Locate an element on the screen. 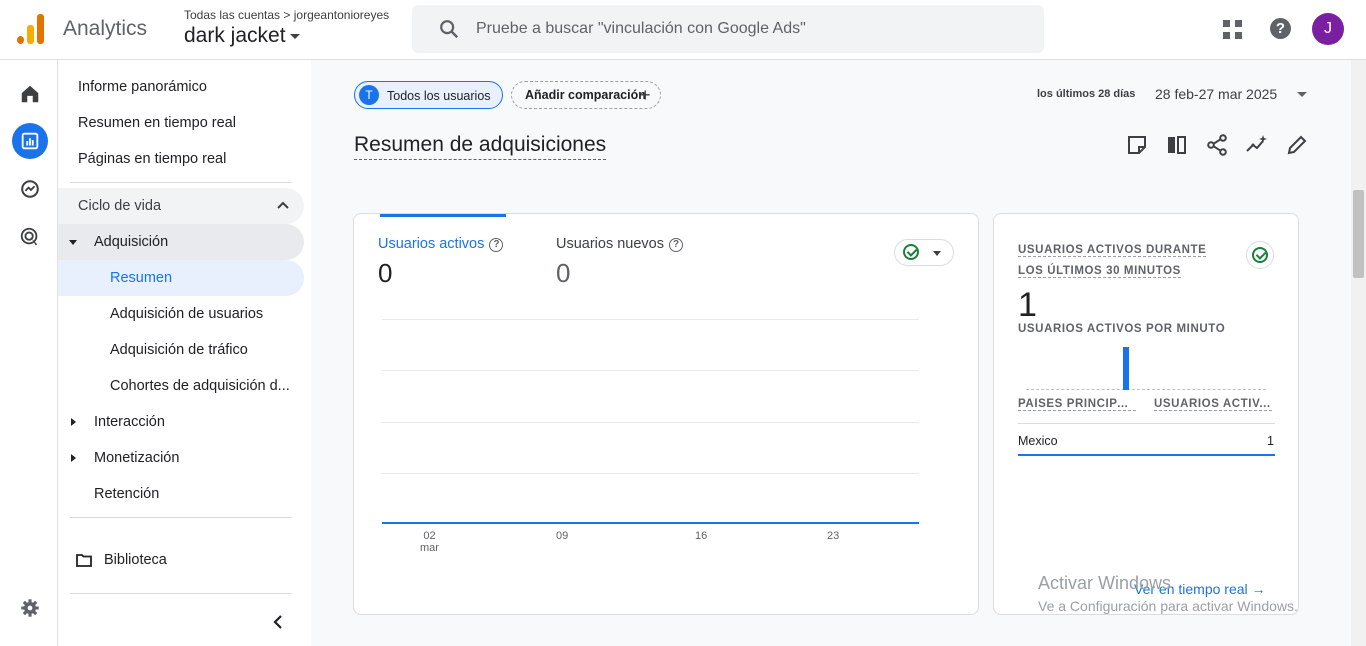 This screenshot has height=646, width=1366. x-tick-label: 23 is located at coordinates (833, 536).